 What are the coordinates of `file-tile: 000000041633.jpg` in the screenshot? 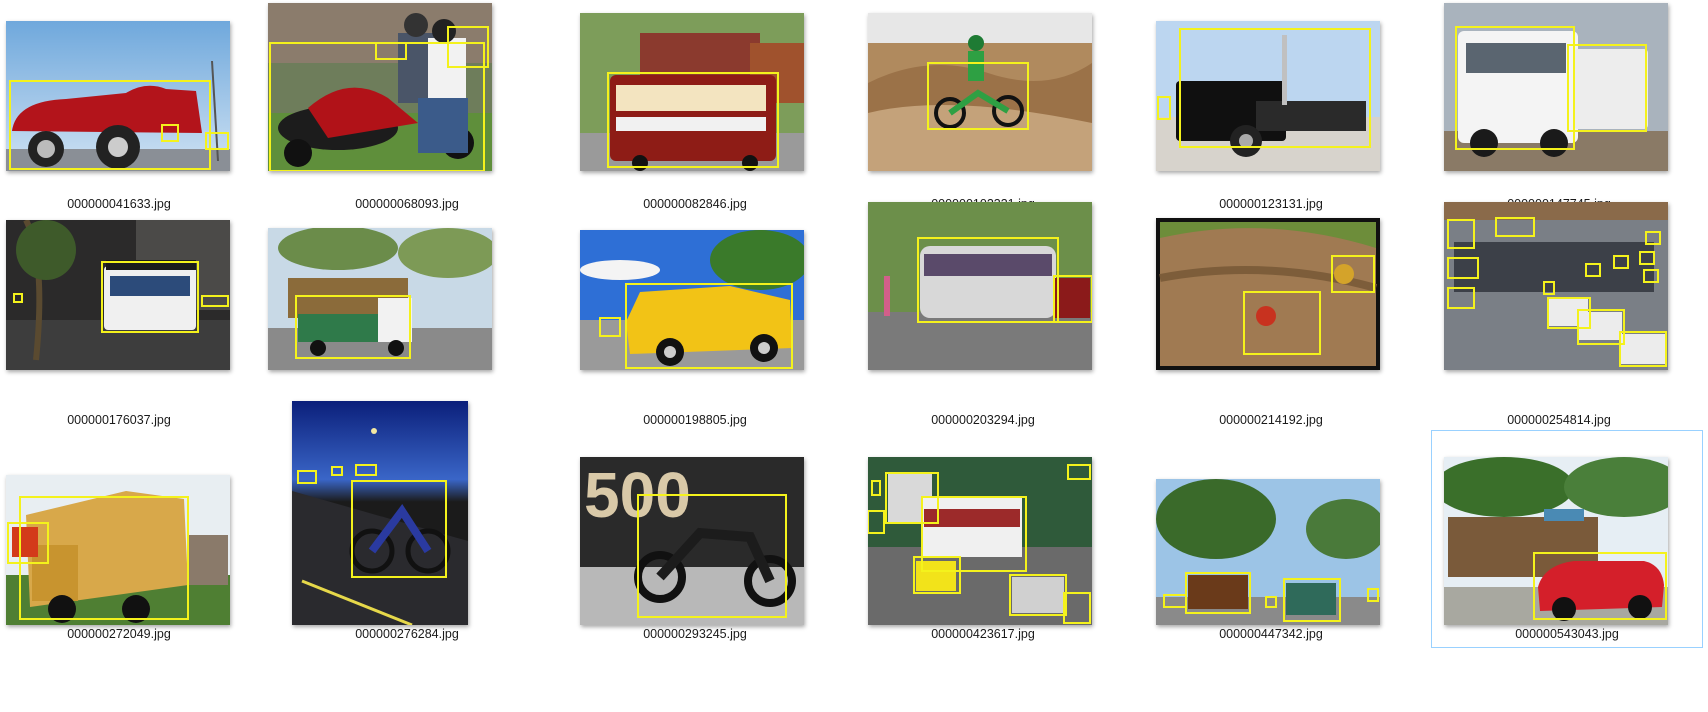 It's located at (131, 109).